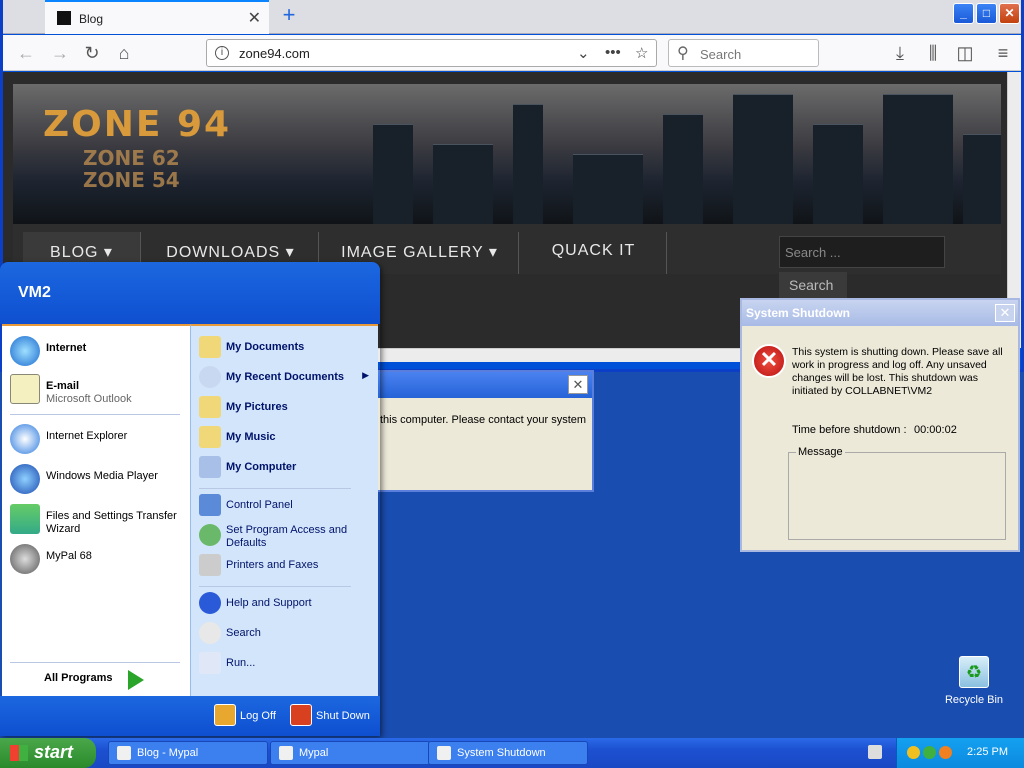  Describe the element at coordinates (897, 496) in the screenshot. I see `message-box` at that location.